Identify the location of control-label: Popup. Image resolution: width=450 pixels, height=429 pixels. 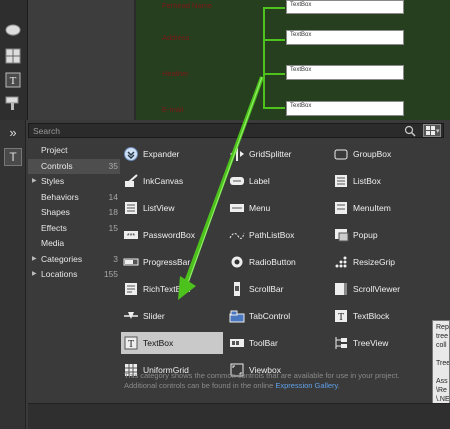
(365, 235).